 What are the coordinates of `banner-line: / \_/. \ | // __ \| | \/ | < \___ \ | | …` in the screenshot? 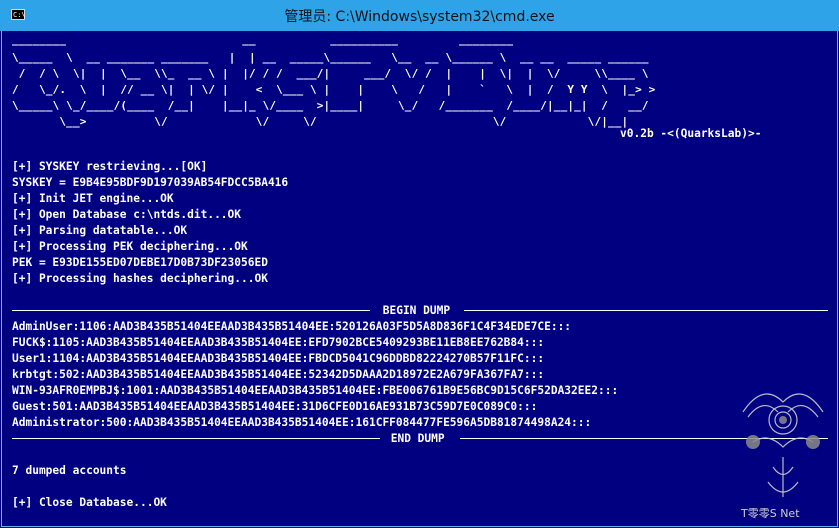 It's located at (334, 89).